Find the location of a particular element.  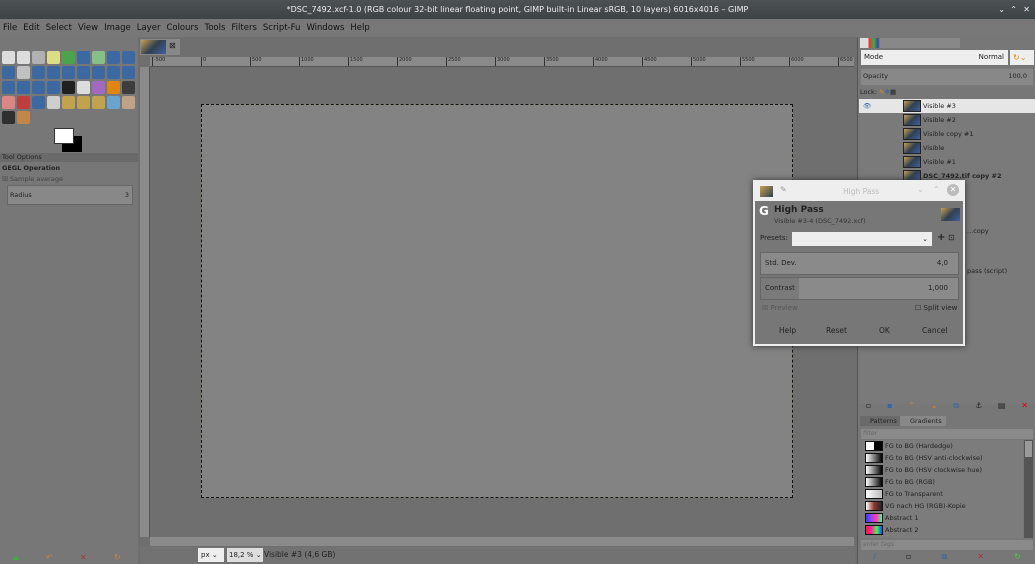

mode-select: Mode Normal is located at coordinates (934, 57).